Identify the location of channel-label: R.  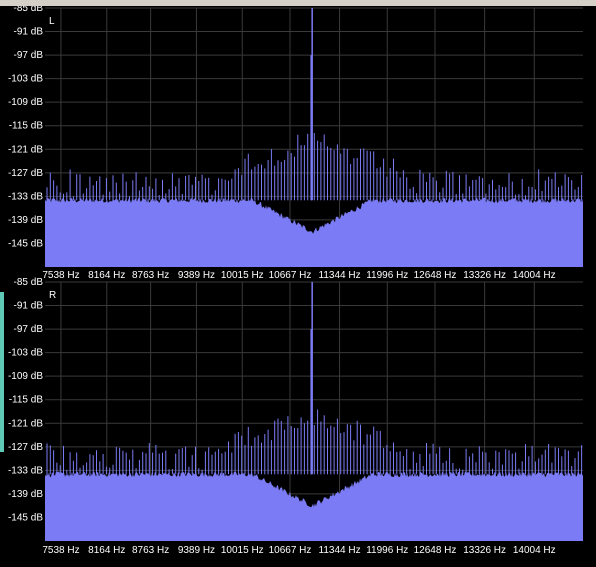
(52, 295).